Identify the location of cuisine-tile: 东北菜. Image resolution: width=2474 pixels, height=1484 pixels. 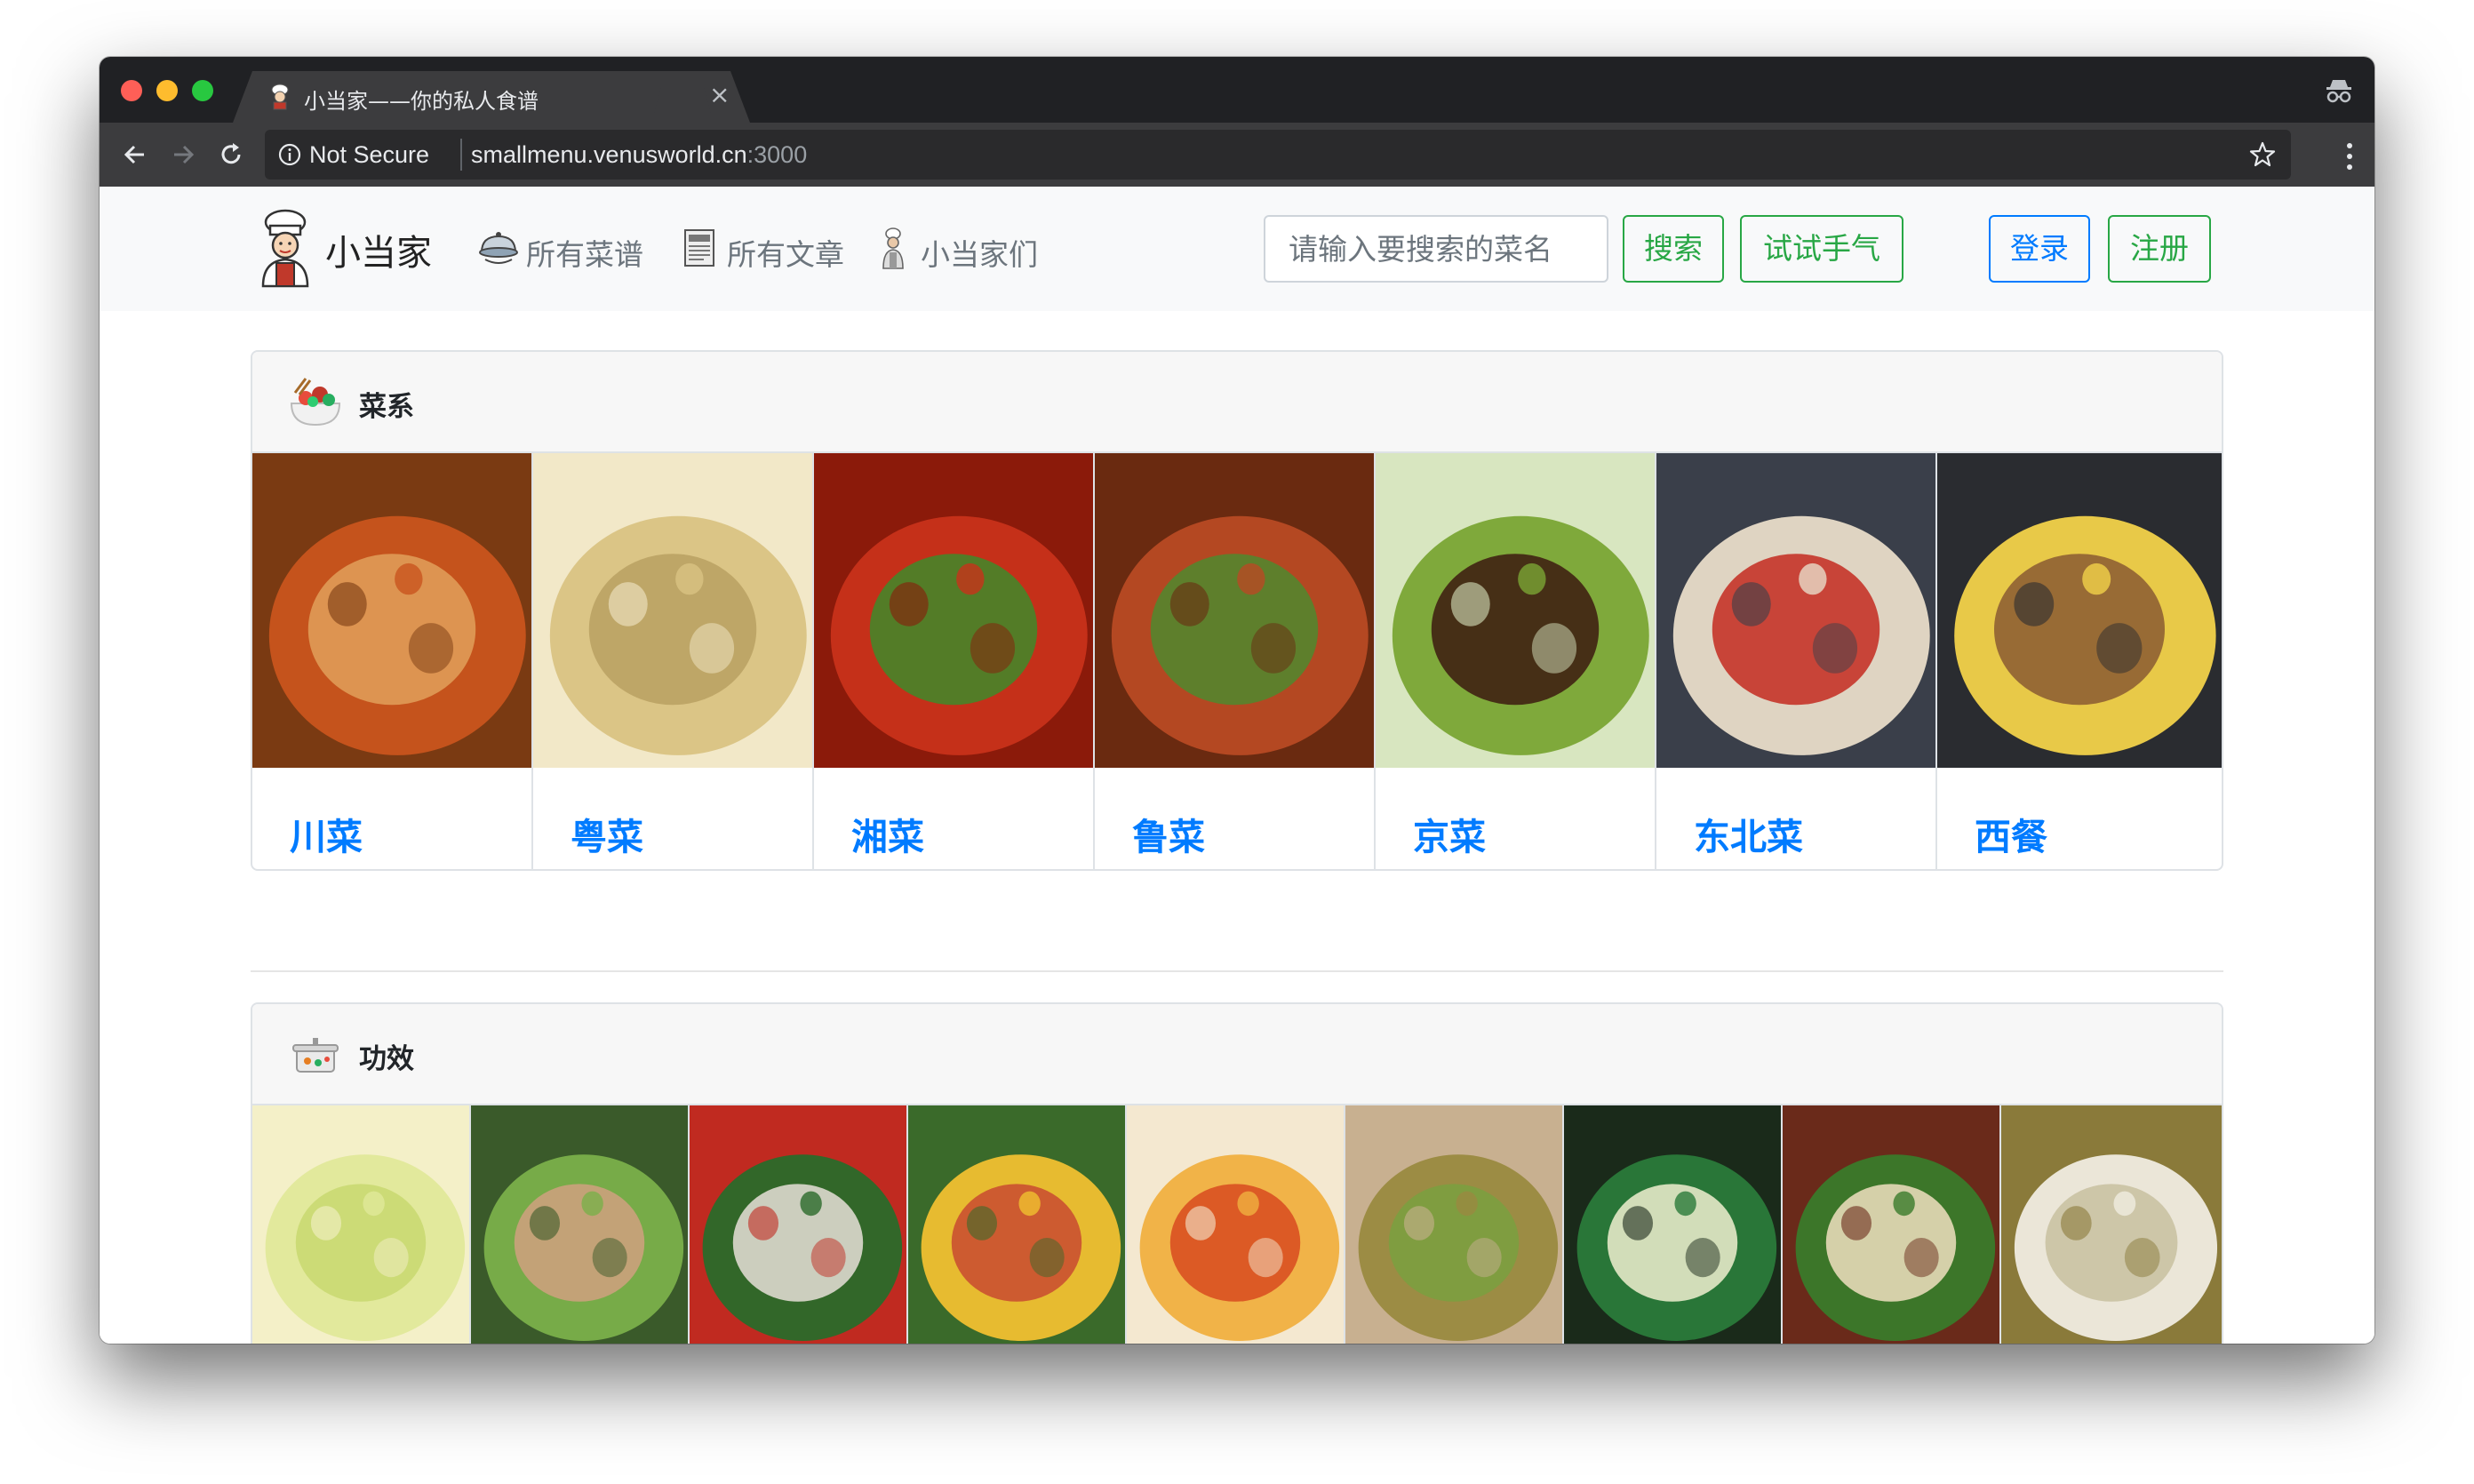
(1796, 661).